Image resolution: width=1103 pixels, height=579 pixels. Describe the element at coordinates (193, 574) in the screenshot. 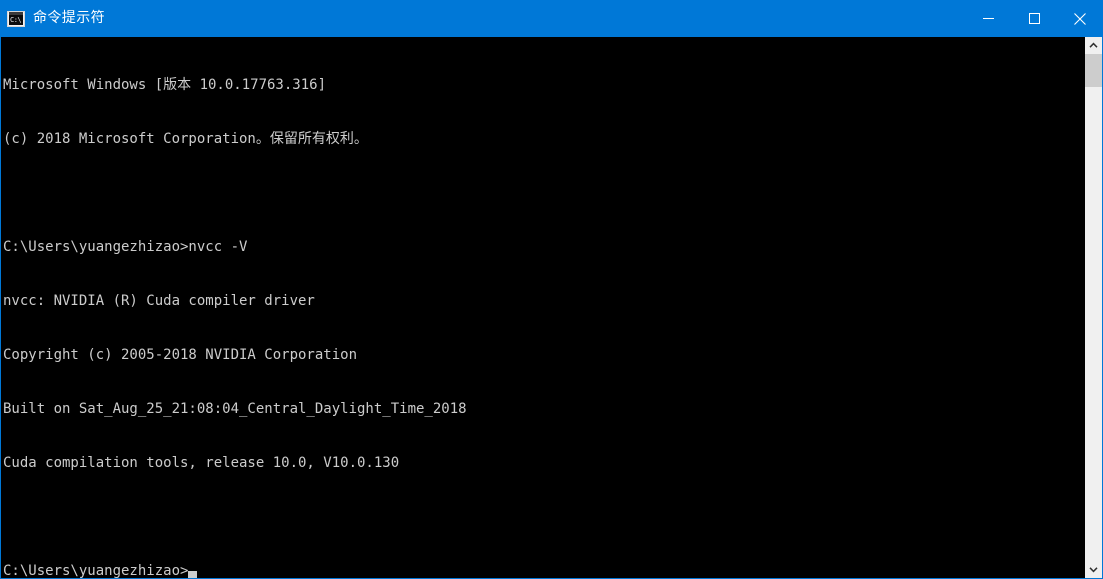

I see `console-cursor` at that location.